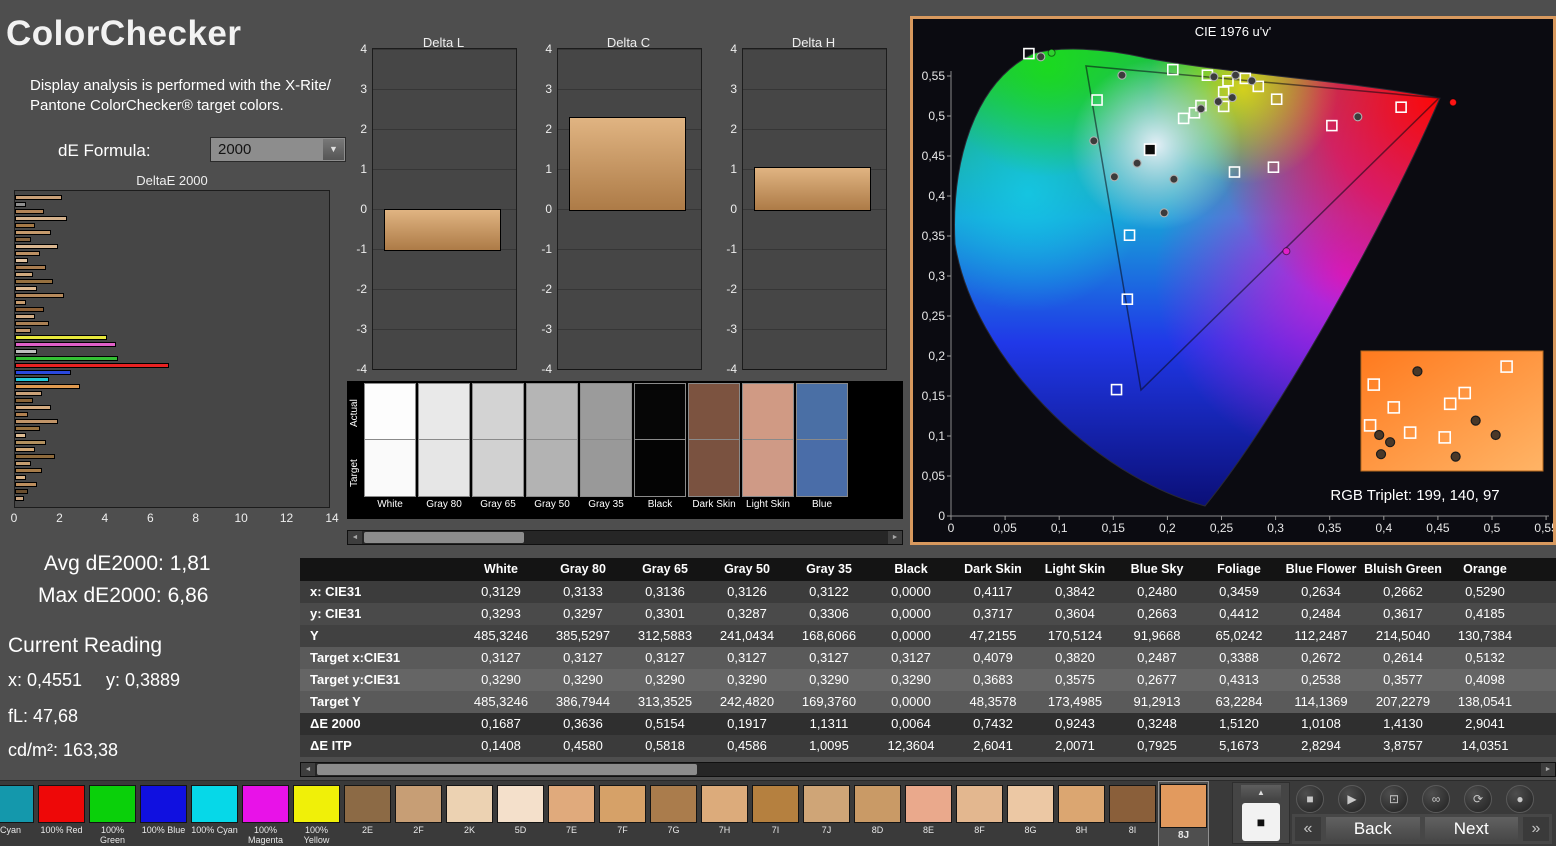 The image size is (1556, 846). What do you see at coordinates (1485, 591) in the screenshot?
I see `table-cell: 0,5290` at bounding box center [1485, 591].